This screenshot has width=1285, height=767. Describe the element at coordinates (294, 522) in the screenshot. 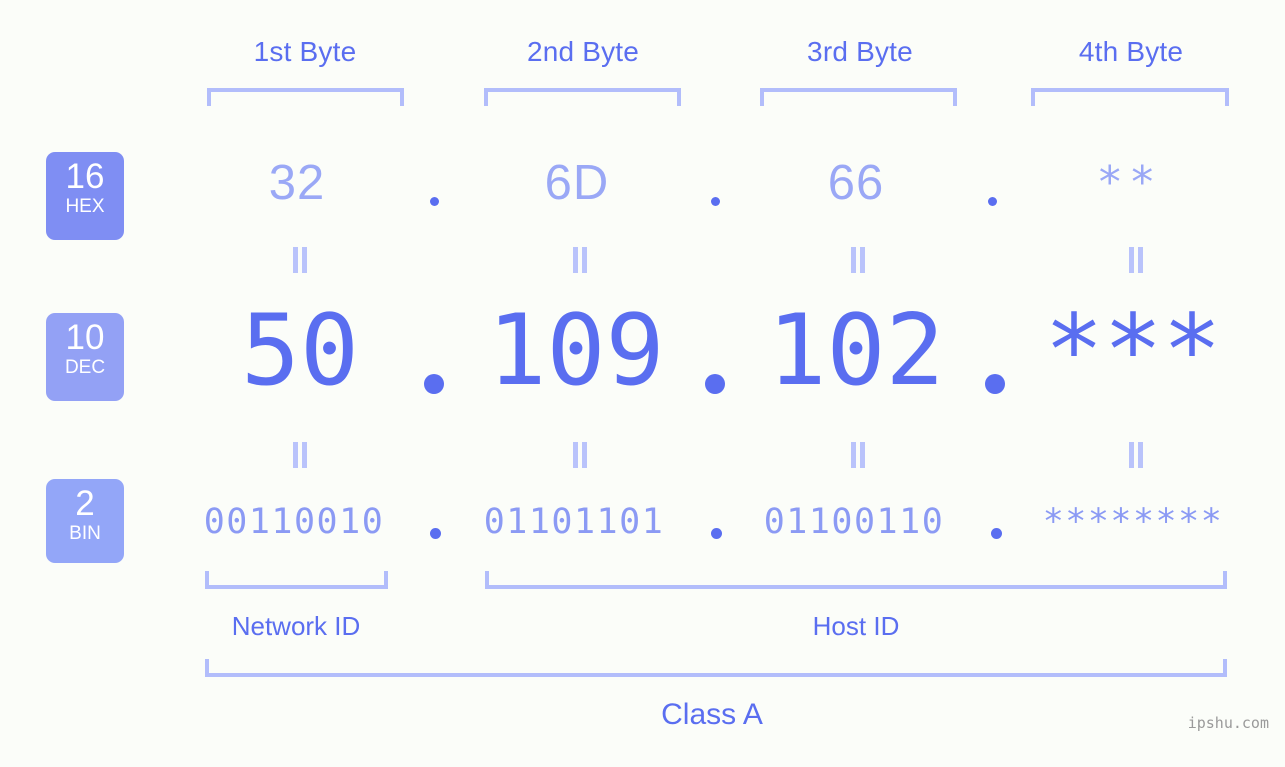

I see `bin-byte-1: 00110010` at that location.